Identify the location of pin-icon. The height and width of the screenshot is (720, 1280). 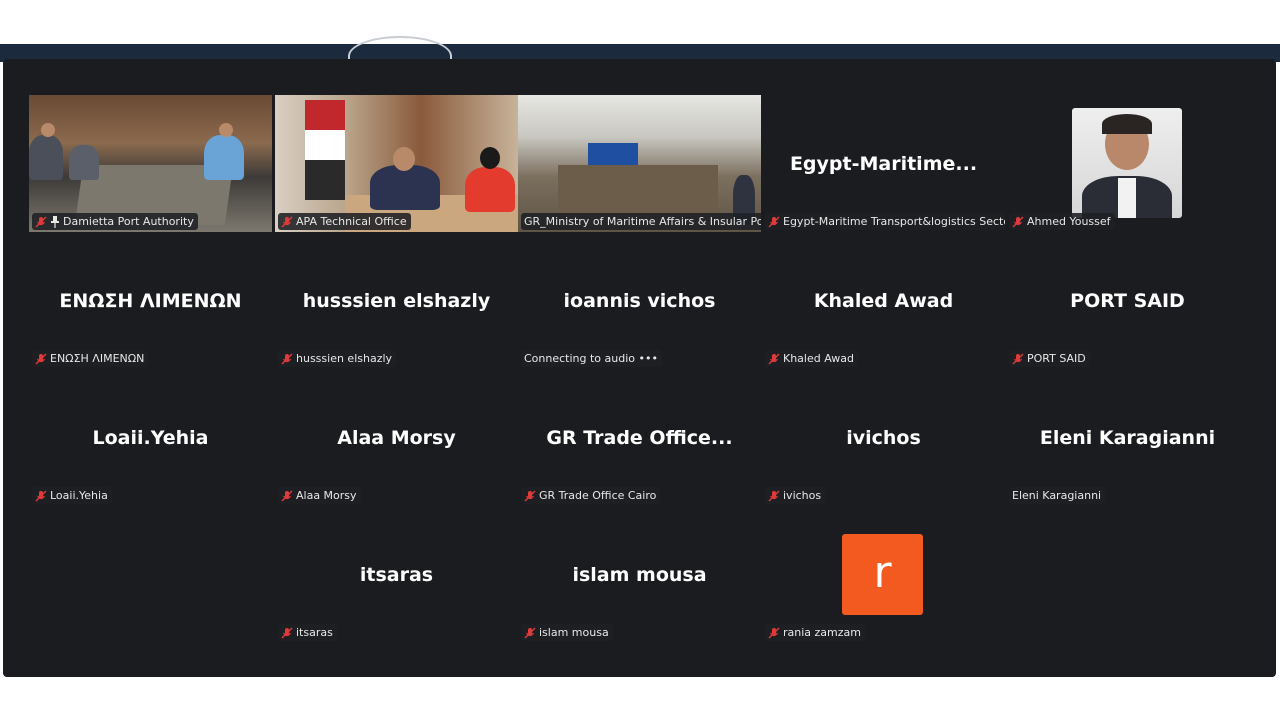
(55, 221).